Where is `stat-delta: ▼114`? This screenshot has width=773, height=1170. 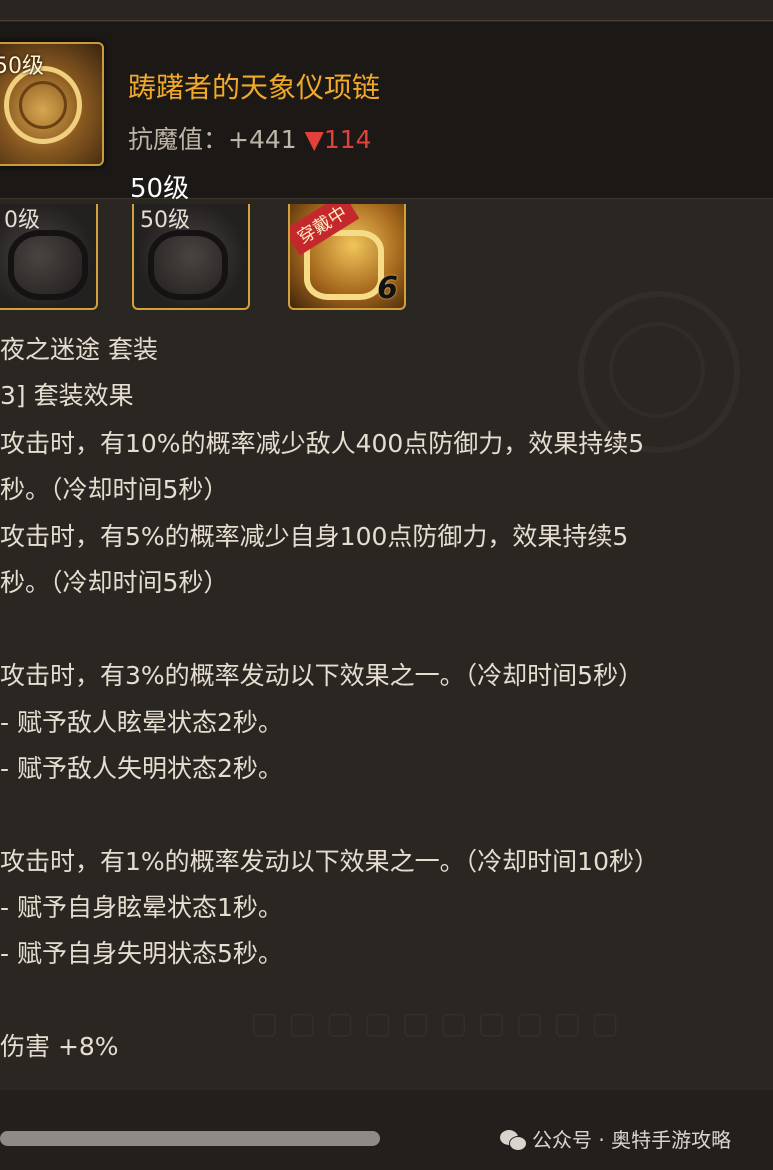 stat-delta: ▼114 is located at coordinates (338, 139).